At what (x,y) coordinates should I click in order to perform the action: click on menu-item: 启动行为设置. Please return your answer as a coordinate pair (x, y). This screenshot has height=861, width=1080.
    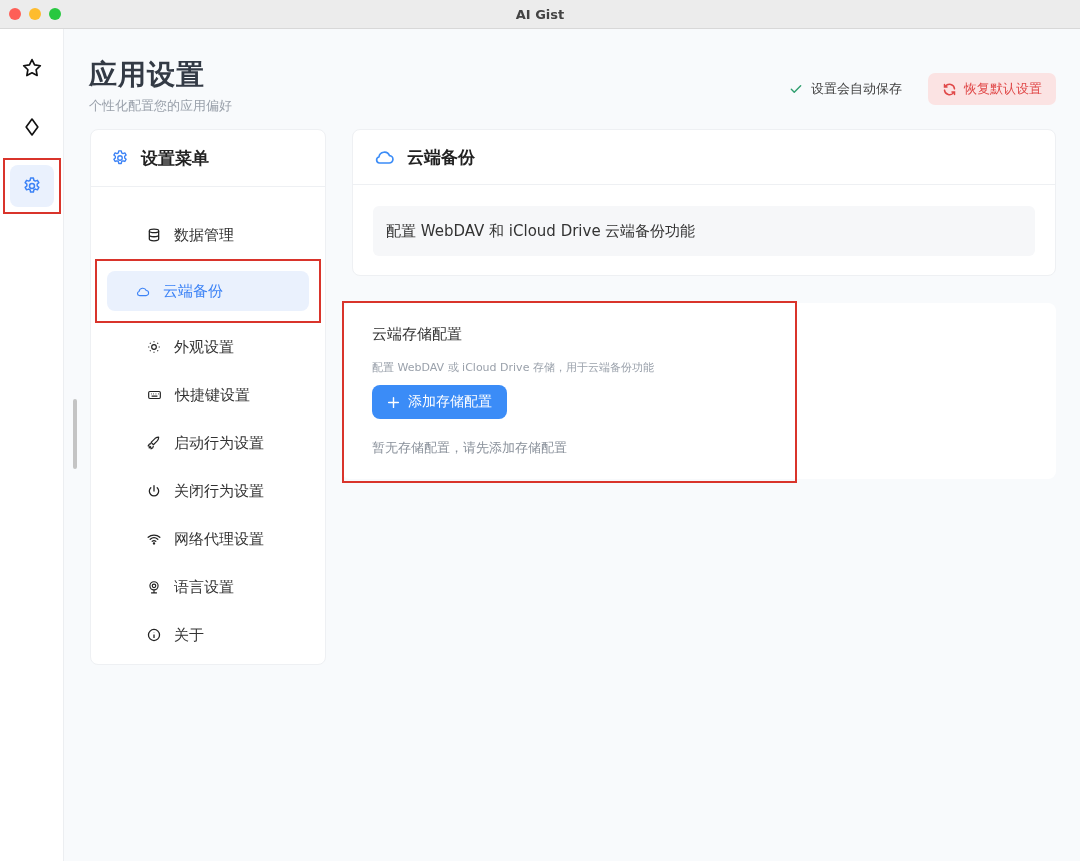
    Looking at the image, I should click on (208, 443).